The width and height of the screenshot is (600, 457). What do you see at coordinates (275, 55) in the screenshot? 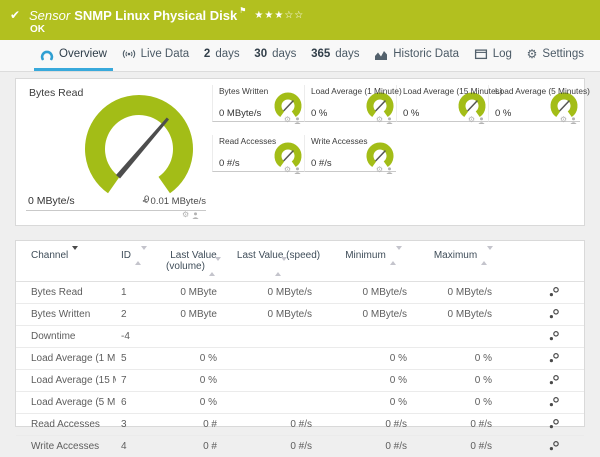
I see `tab-30-days: 30 days` at bounding box center [275, 55].